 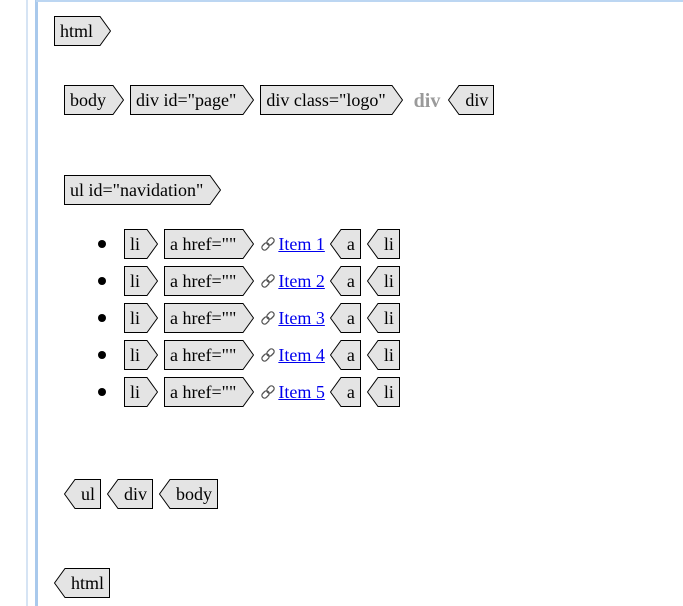 What do you see at coordinates (82, 583) in the screenshot?
I see `tag-html-close: html` at bounding box center [82, 583].